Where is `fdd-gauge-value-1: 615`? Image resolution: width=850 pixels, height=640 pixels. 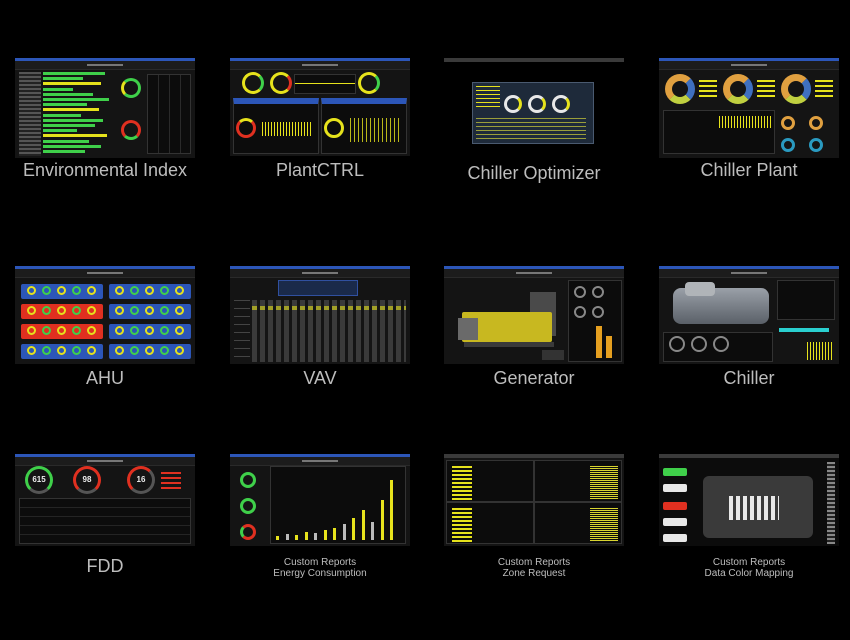 fdd-gauge-value-1: 615 is located at coordinates (39, 479).